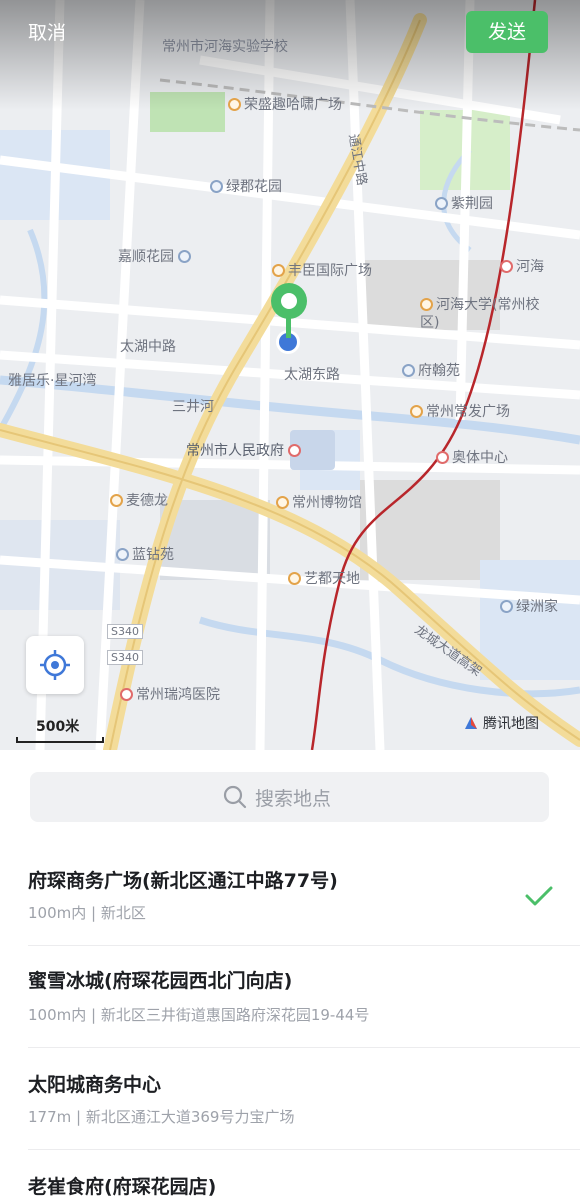 The image size is (580, 1200). I want to click on map-label-s340-b: S340, so click(125, 657).